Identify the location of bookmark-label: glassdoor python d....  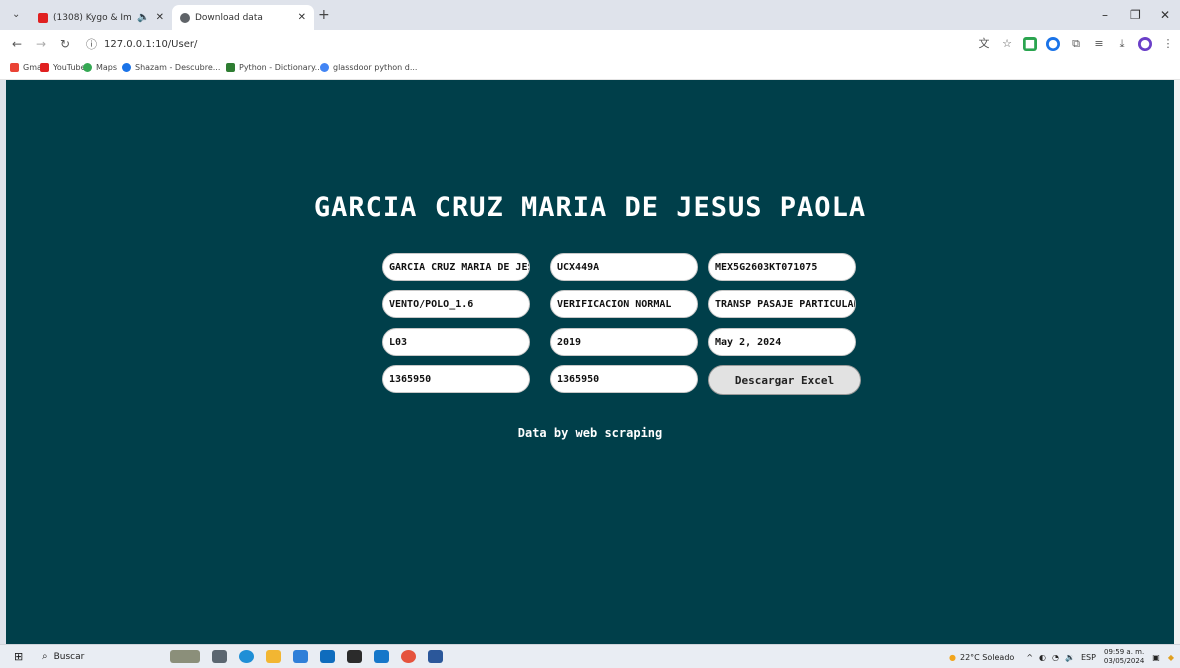
(375, 67).